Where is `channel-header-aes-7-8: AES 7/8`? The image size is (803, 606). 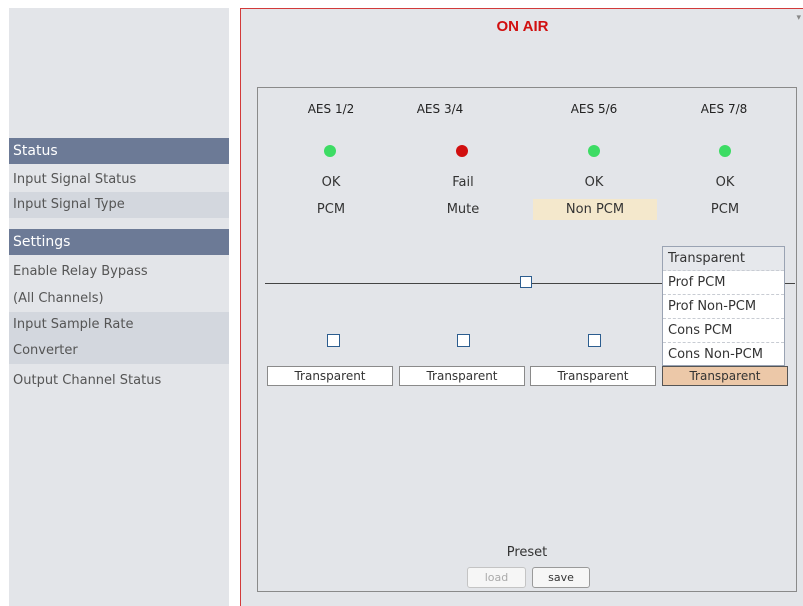 channel-header-aes-7-8: AES 7/8 is located at coordinates (724, 109).